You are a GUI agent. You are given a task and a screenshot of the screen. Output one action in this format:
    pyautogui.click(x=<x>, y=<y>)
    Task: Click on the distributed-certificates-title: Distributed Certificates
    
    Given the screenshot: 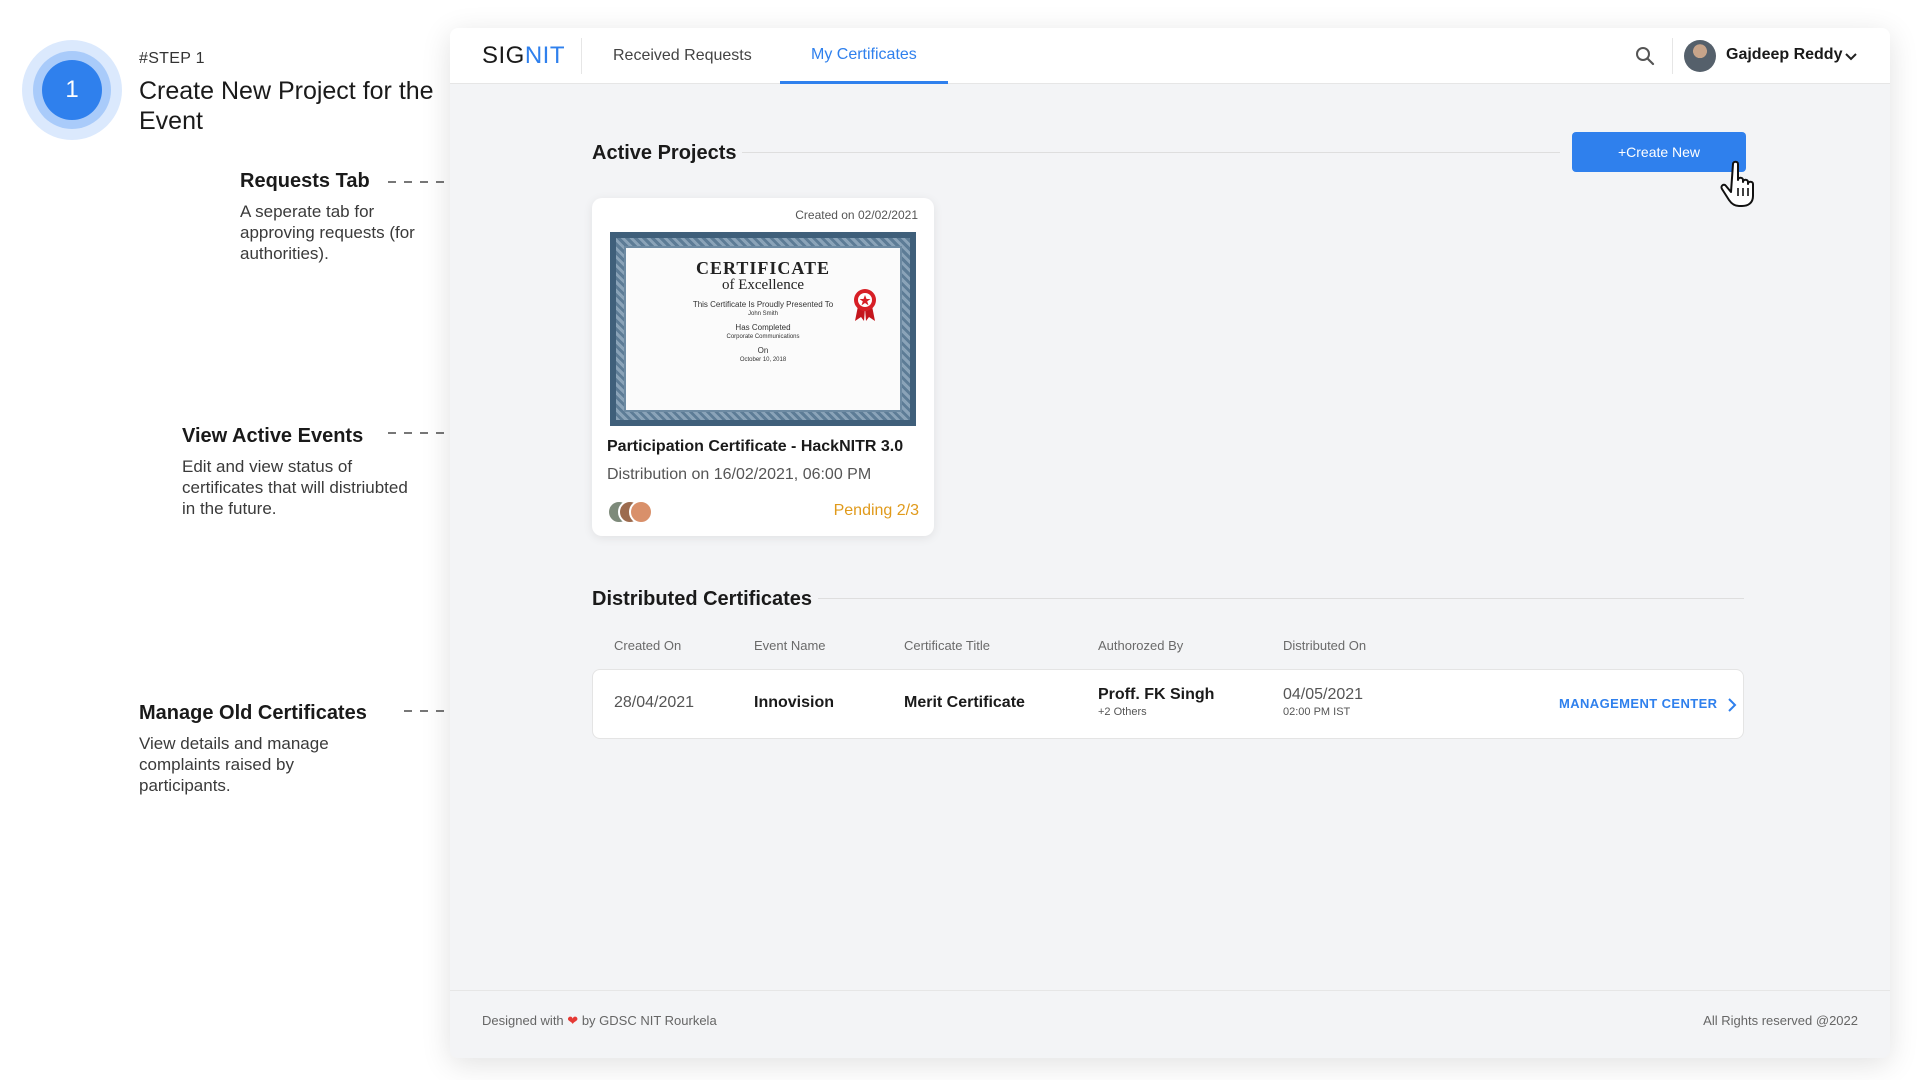 What is the action you would take?
    pyautogui.click(x=702, y=599)
    